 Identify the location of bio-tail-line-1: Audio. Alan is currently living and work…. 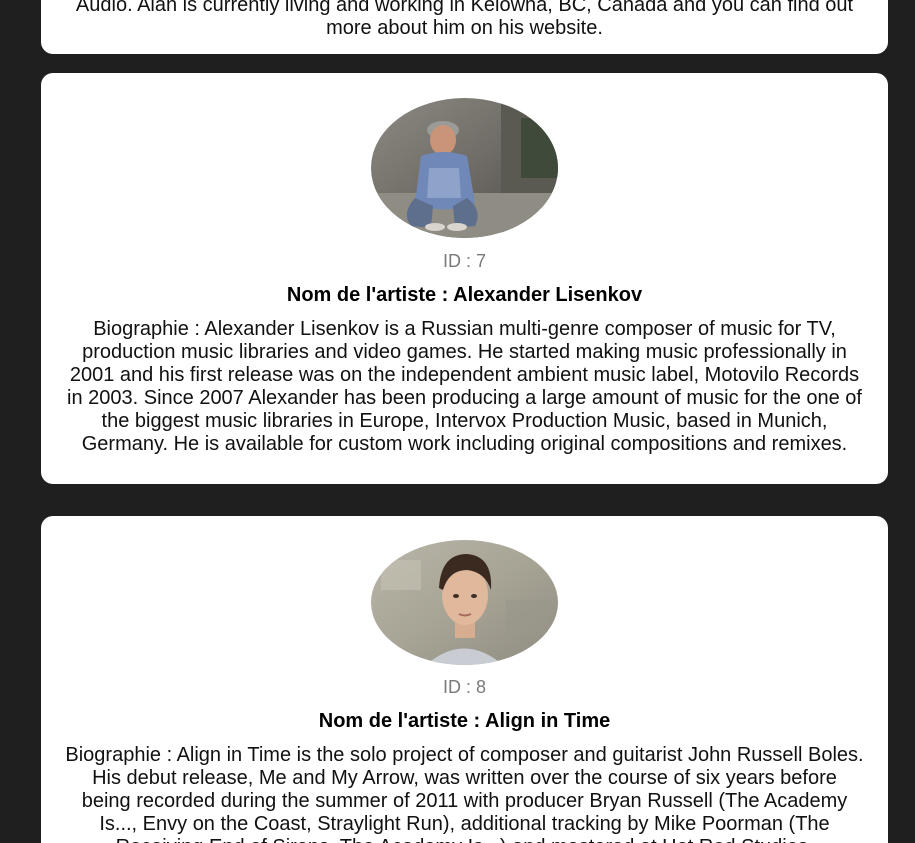
(464, 8).